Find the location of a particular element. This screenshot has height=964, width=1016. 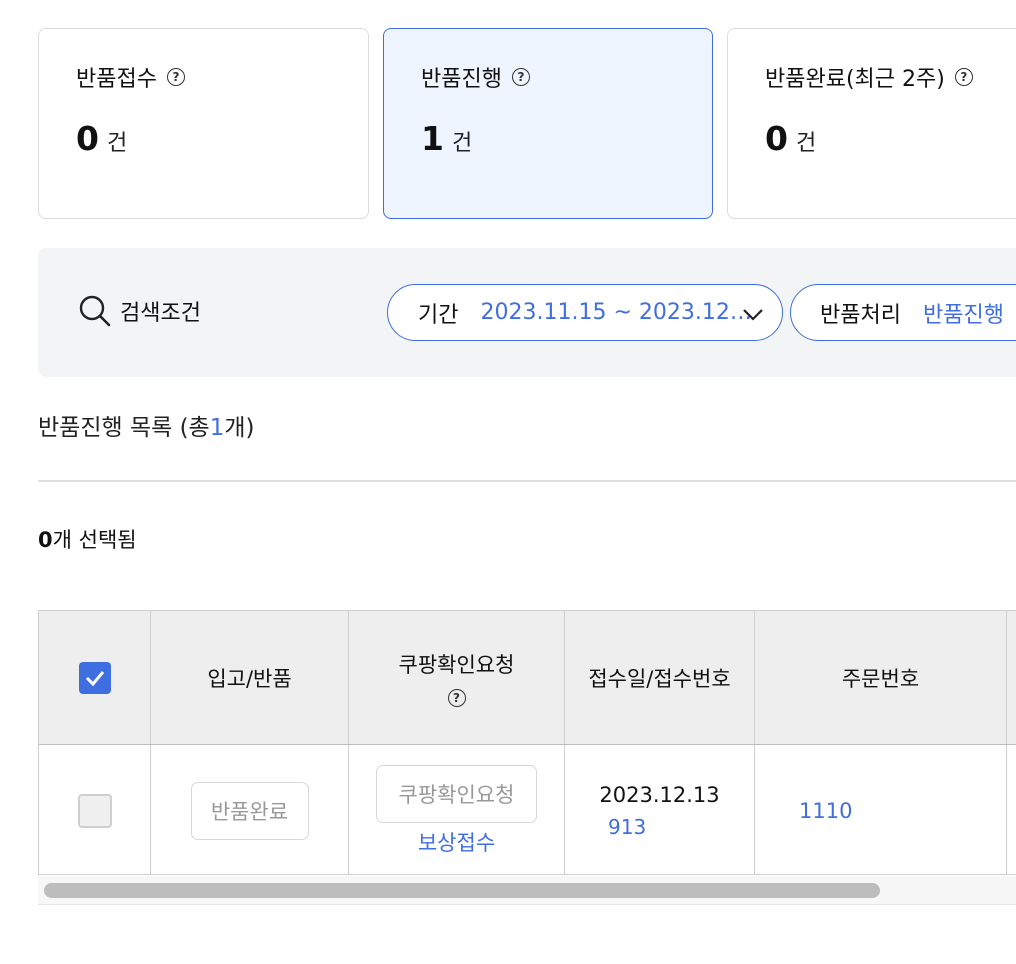

header-select-all-cell is located at coordinates (95, 677).